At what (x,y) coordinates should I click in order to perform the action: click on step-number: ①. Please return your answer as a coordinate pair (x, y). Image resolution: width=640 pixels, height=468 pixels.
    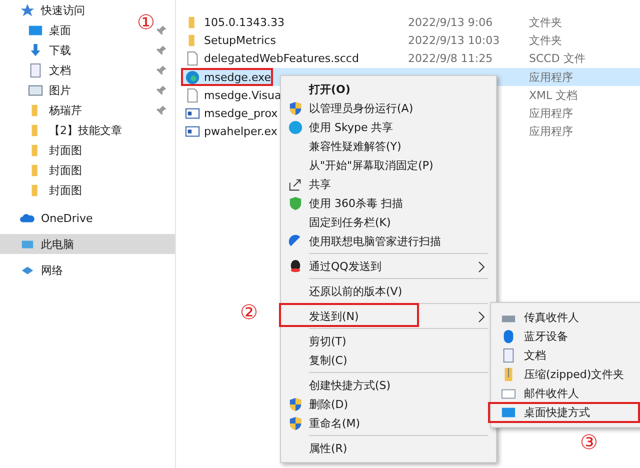
    Looking at the image, I should click on (146, 22).